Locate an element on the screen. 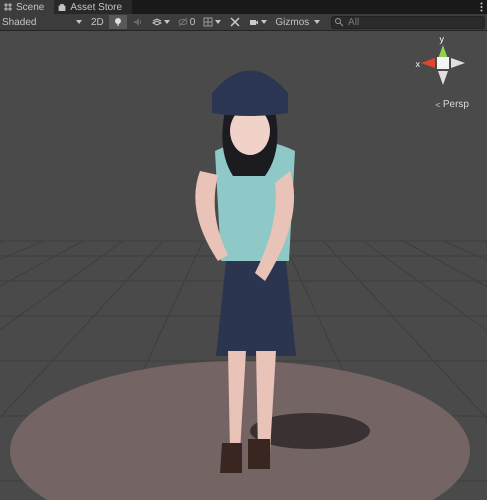  x-axis-label: x is located at coordinates (418, 64).